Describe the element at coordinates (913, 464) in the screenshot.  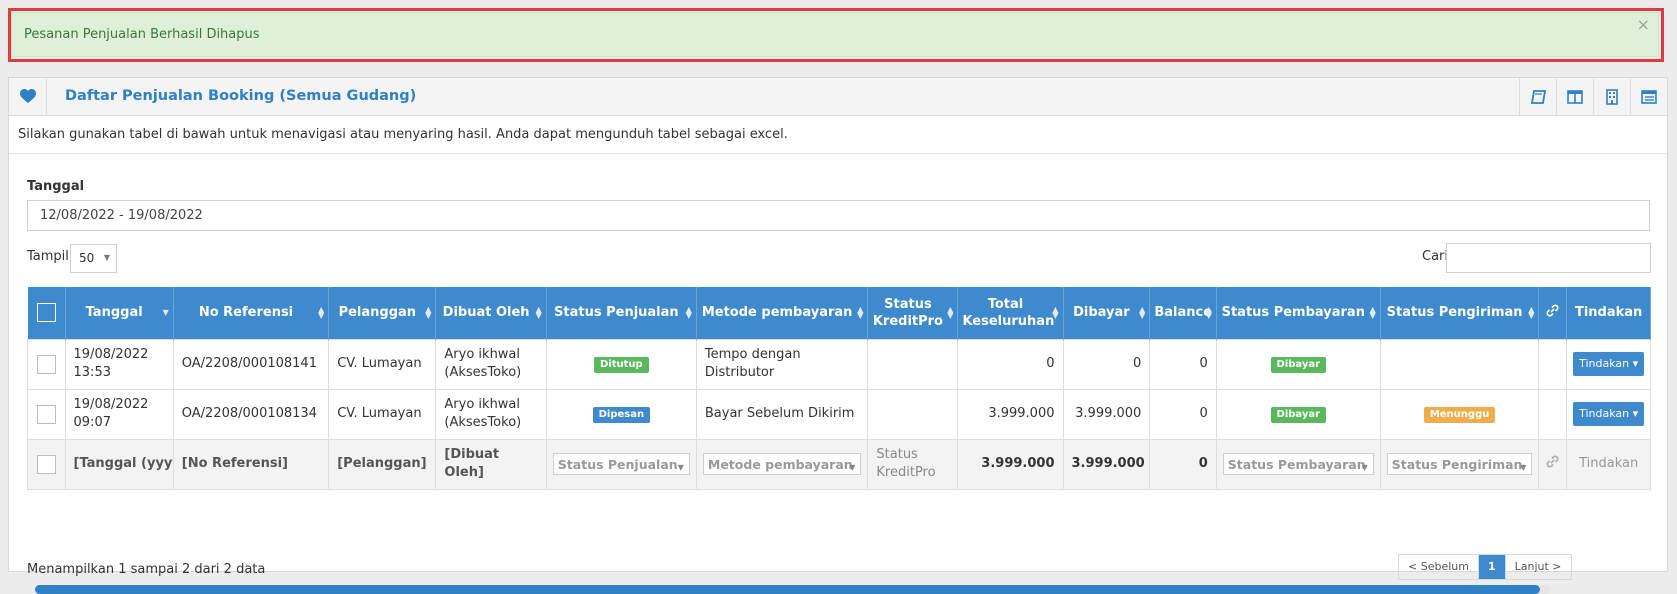
I see `filter-kreditpro: Status KreditPro` at that location.